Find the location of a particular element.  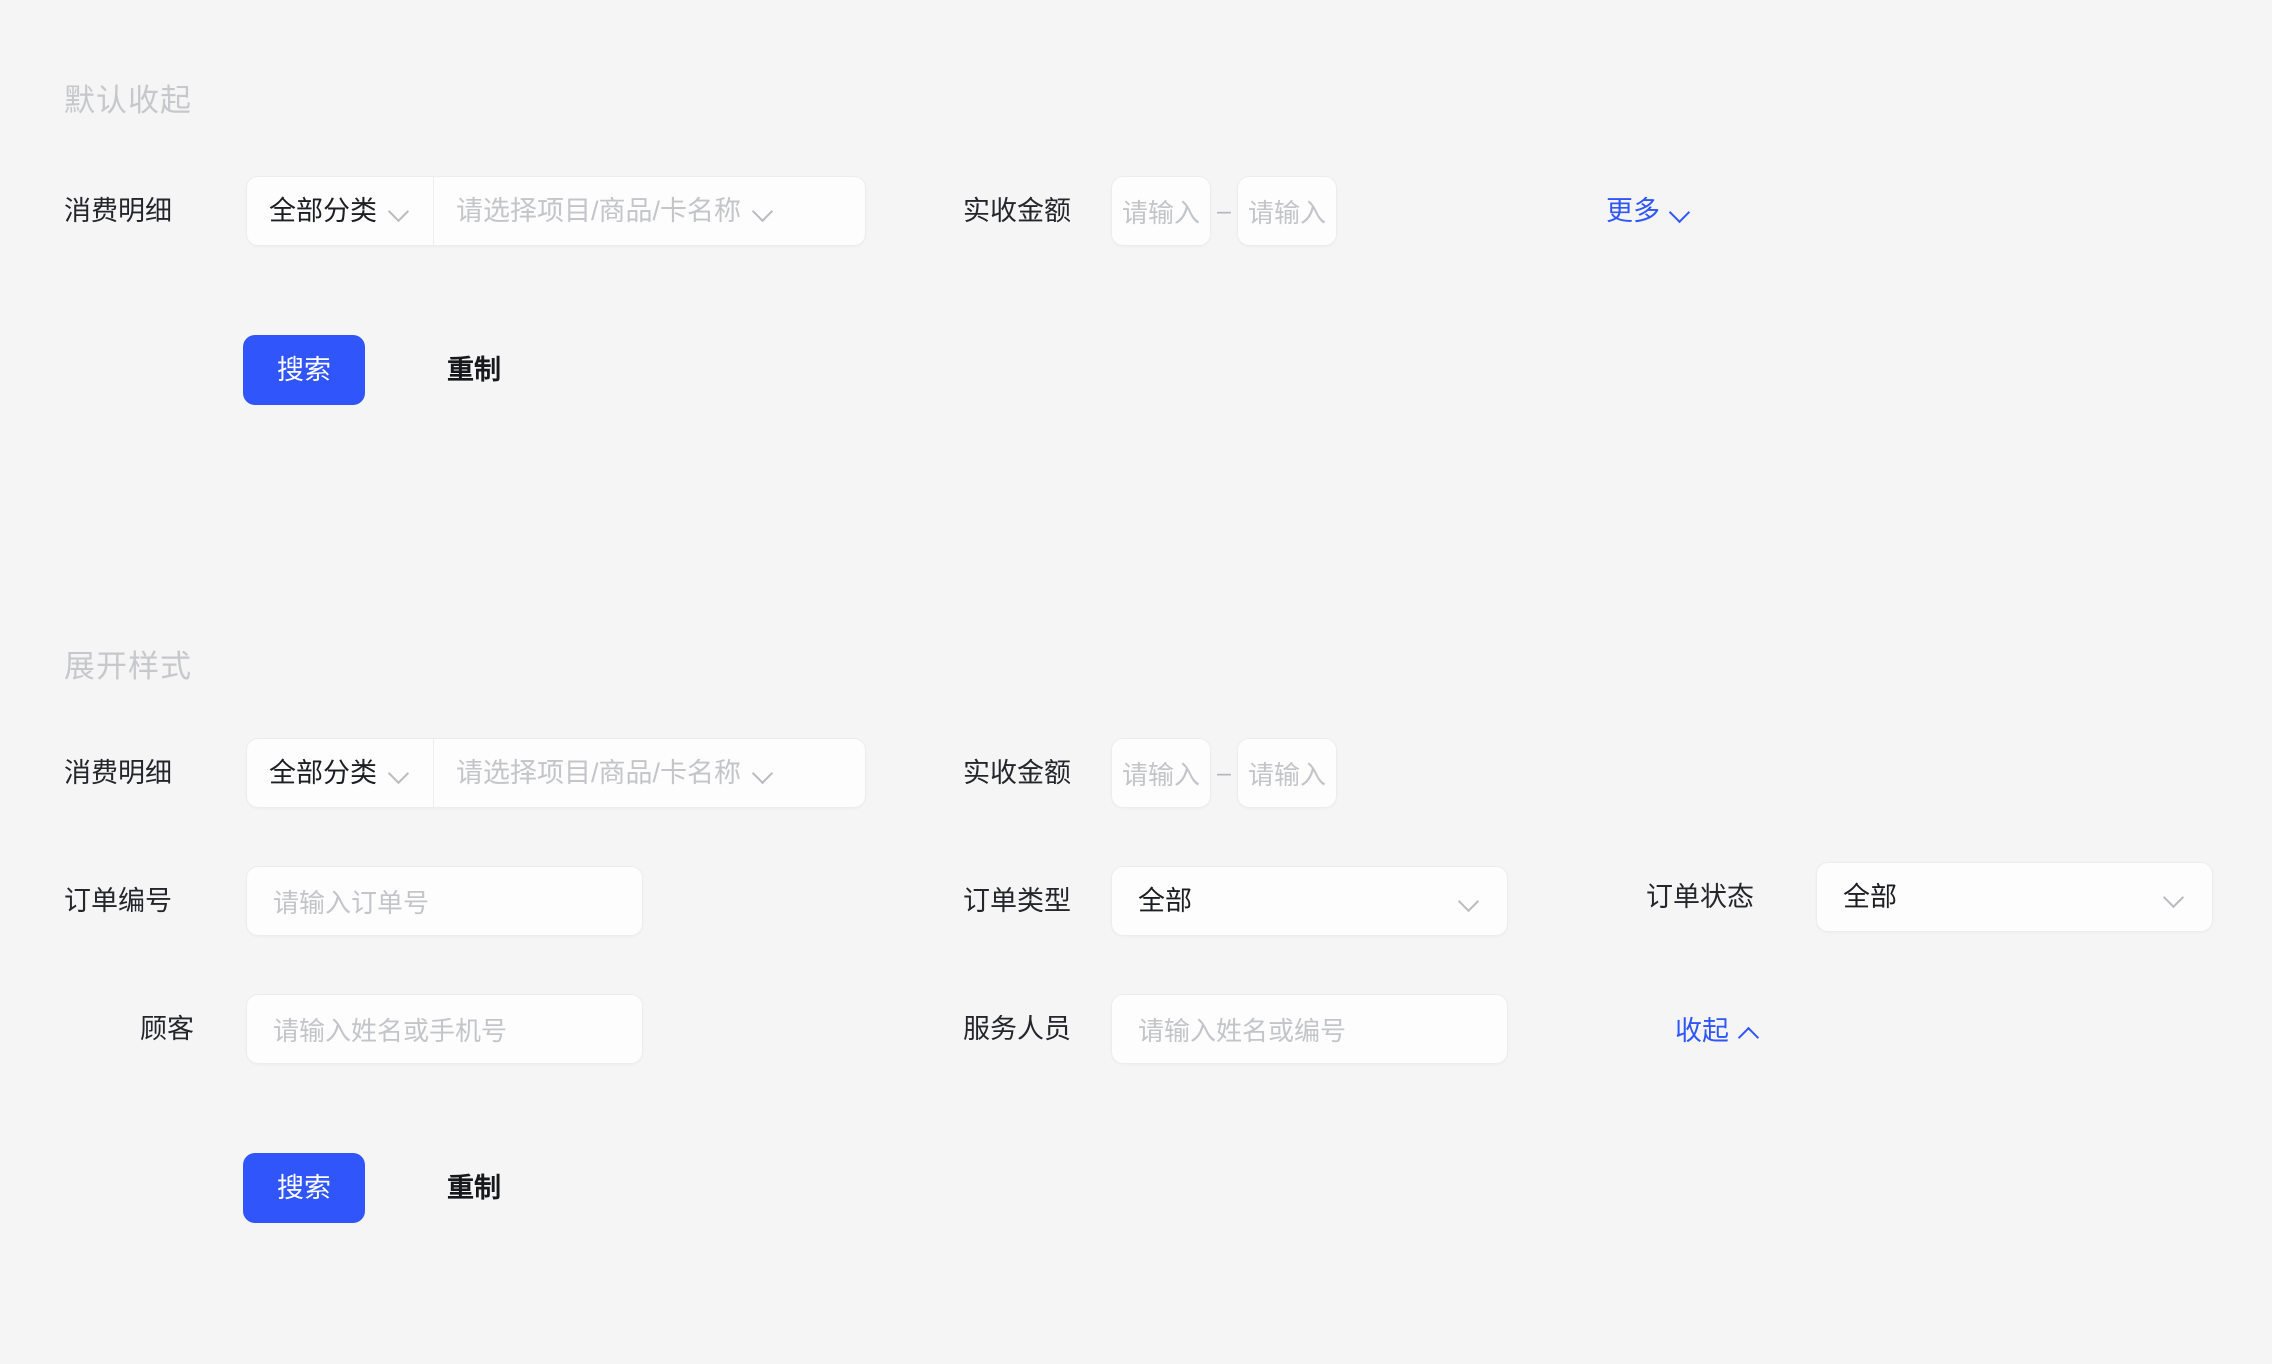

expanded-row-order-type: 订单类型 全部 is located at coordinates (1235, 901).